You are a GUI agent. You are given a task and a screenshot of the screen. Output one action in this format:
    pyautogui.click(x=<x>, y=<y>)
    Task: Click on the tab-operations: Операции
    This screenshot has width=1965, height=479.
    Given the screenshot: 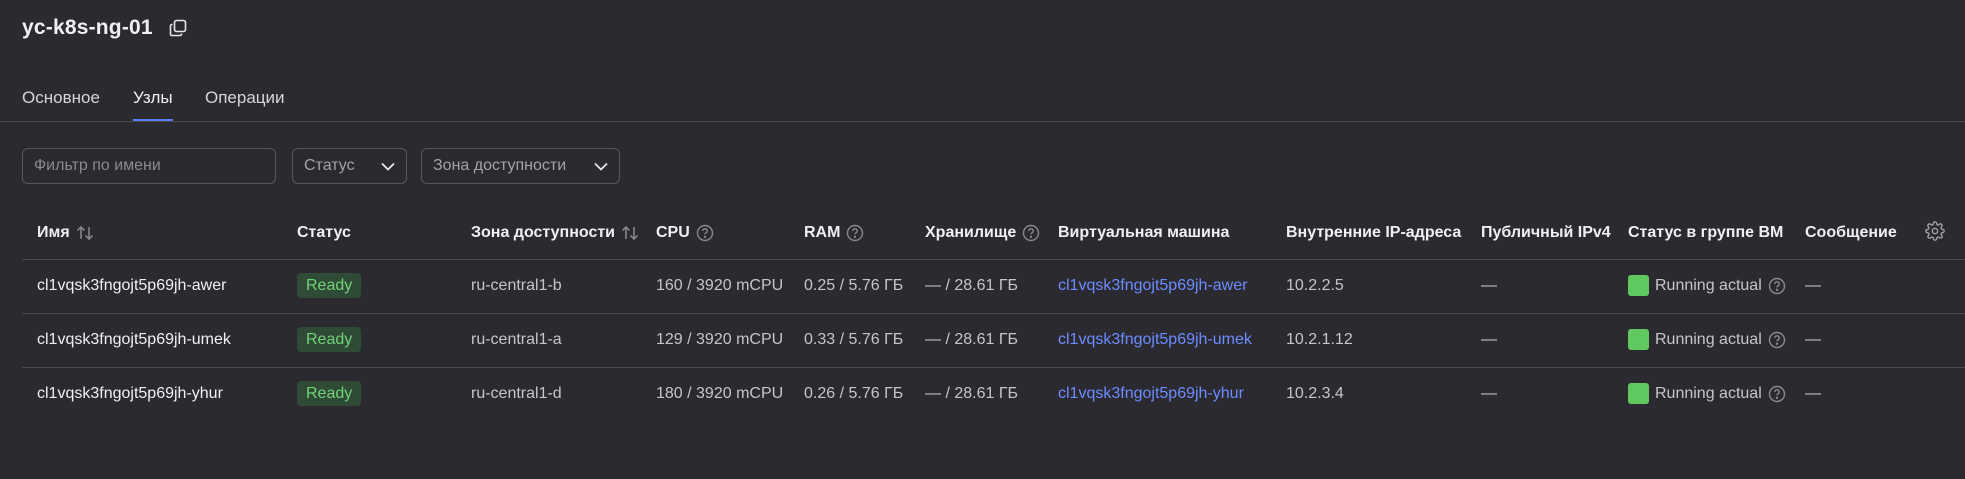 What is the action you would take?
    pyautogui.click(x=245, y=98)
    